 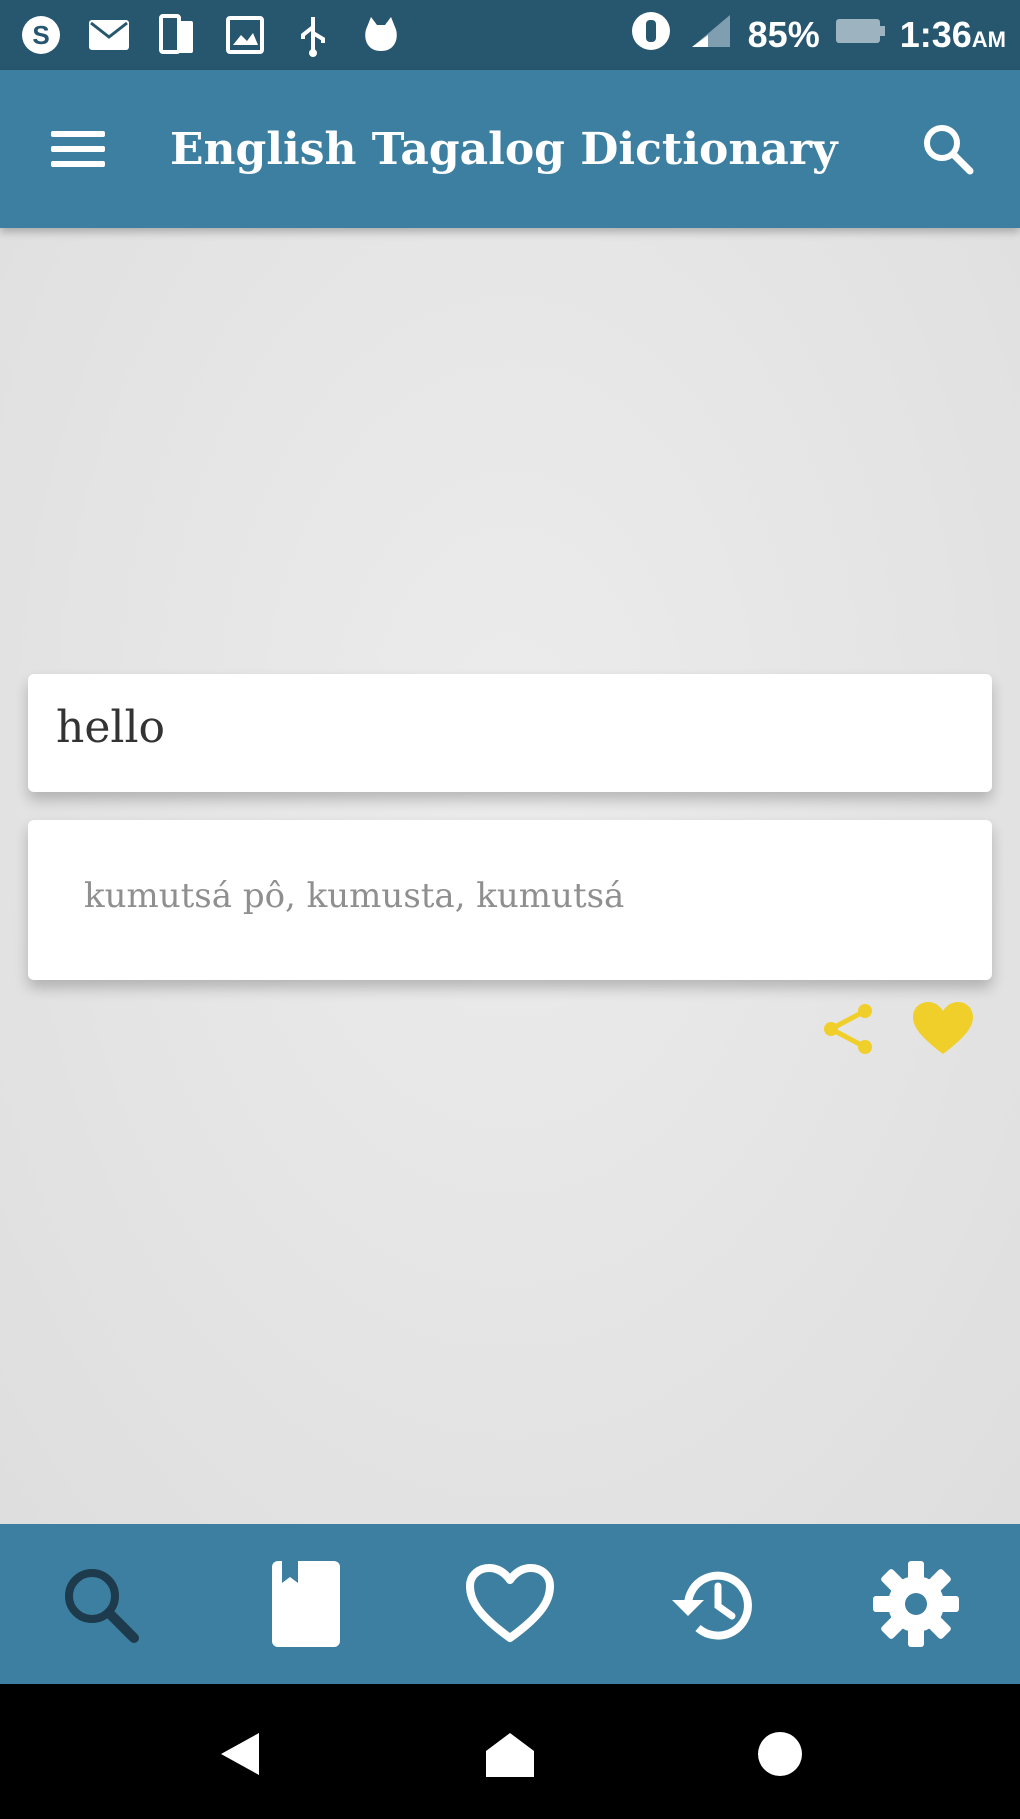 I want to click on nav-history, so click(x=714, y=1604).